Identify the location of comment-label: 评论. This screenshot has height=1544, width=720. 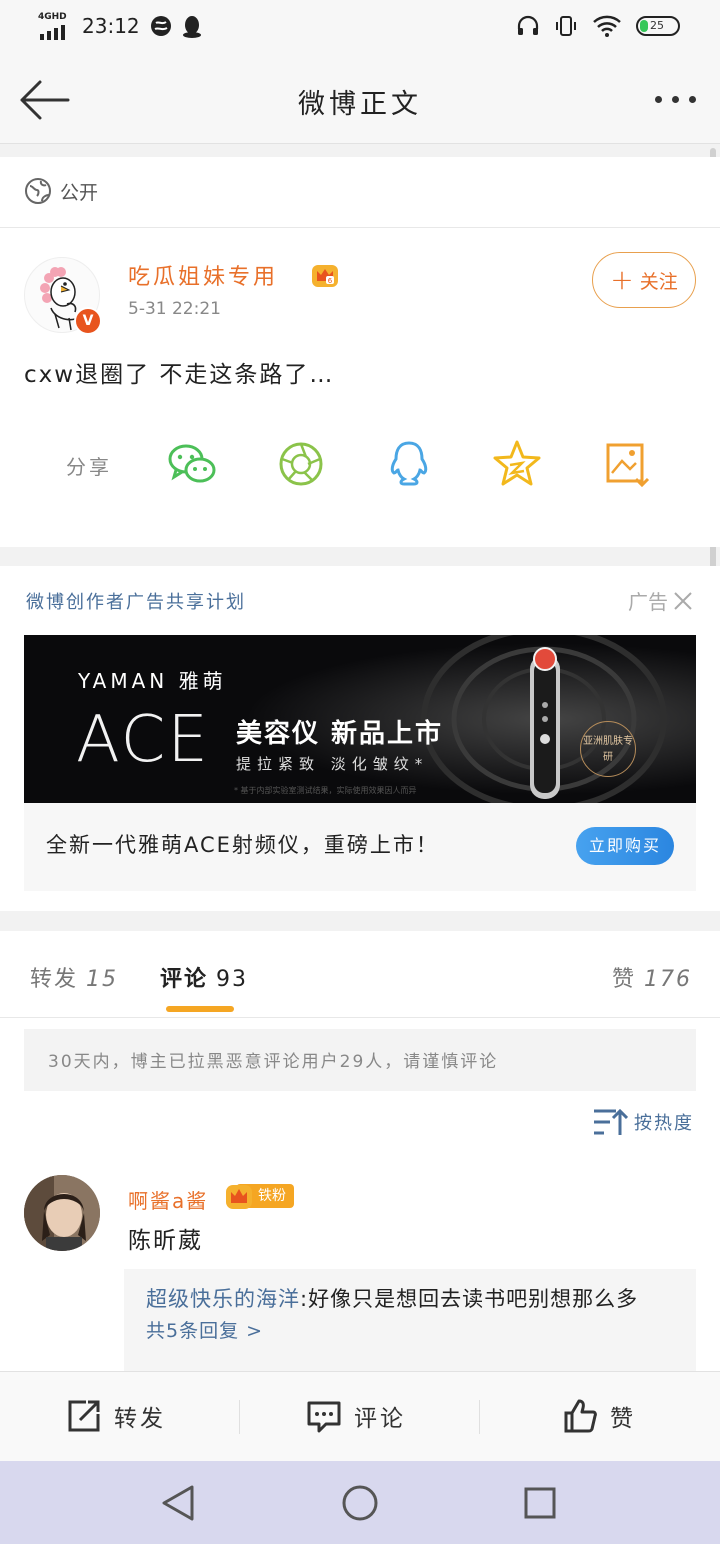
(380, 1419).